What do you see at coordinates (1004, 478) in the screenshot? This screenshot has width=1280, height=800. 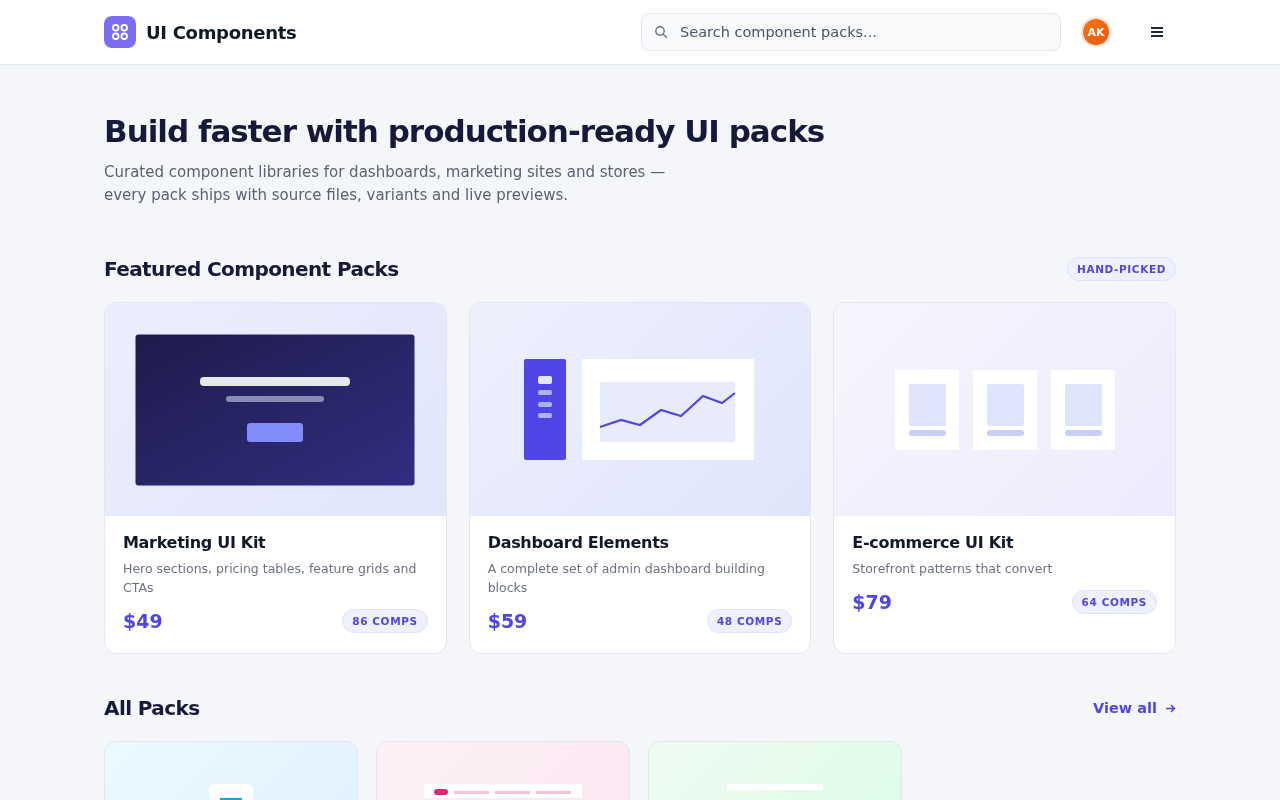 I see `pack-card: E-commerce UI Kit Storefront patterns that convert $79 64 COMPS` at bounding box center [1004, 478].